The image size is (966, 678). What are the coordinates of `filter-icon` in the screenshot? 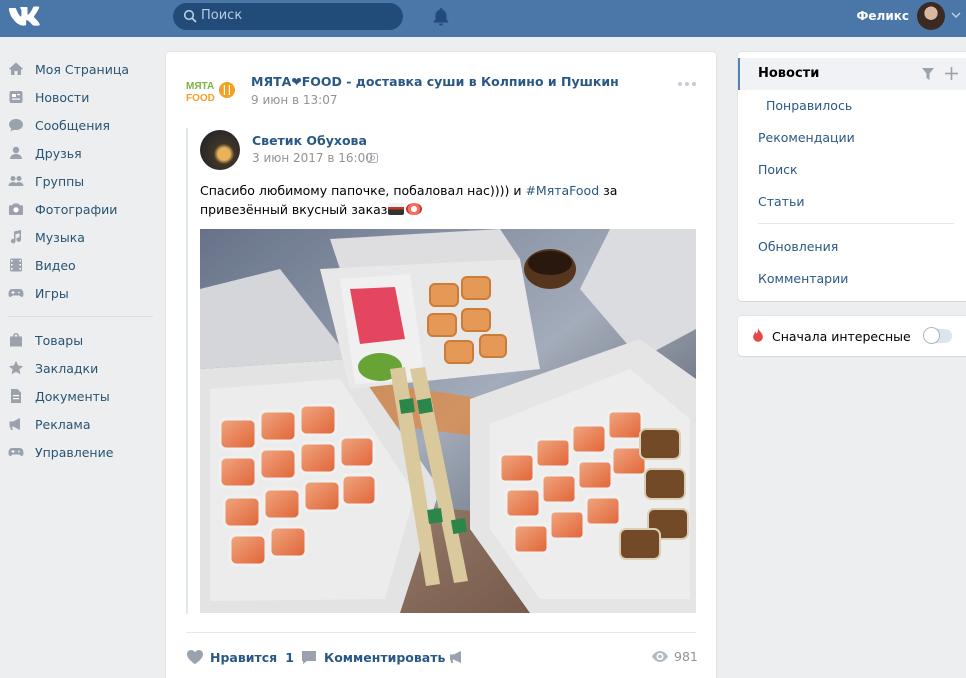 It's located at (928, 74).